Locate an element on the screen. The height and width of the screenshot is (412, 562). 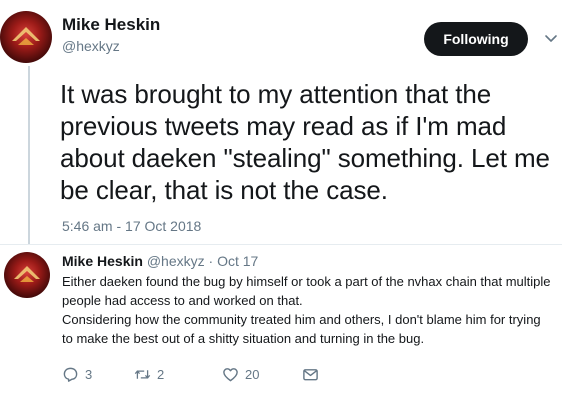
reply-button: 3 is located at coordinates (77, 374).